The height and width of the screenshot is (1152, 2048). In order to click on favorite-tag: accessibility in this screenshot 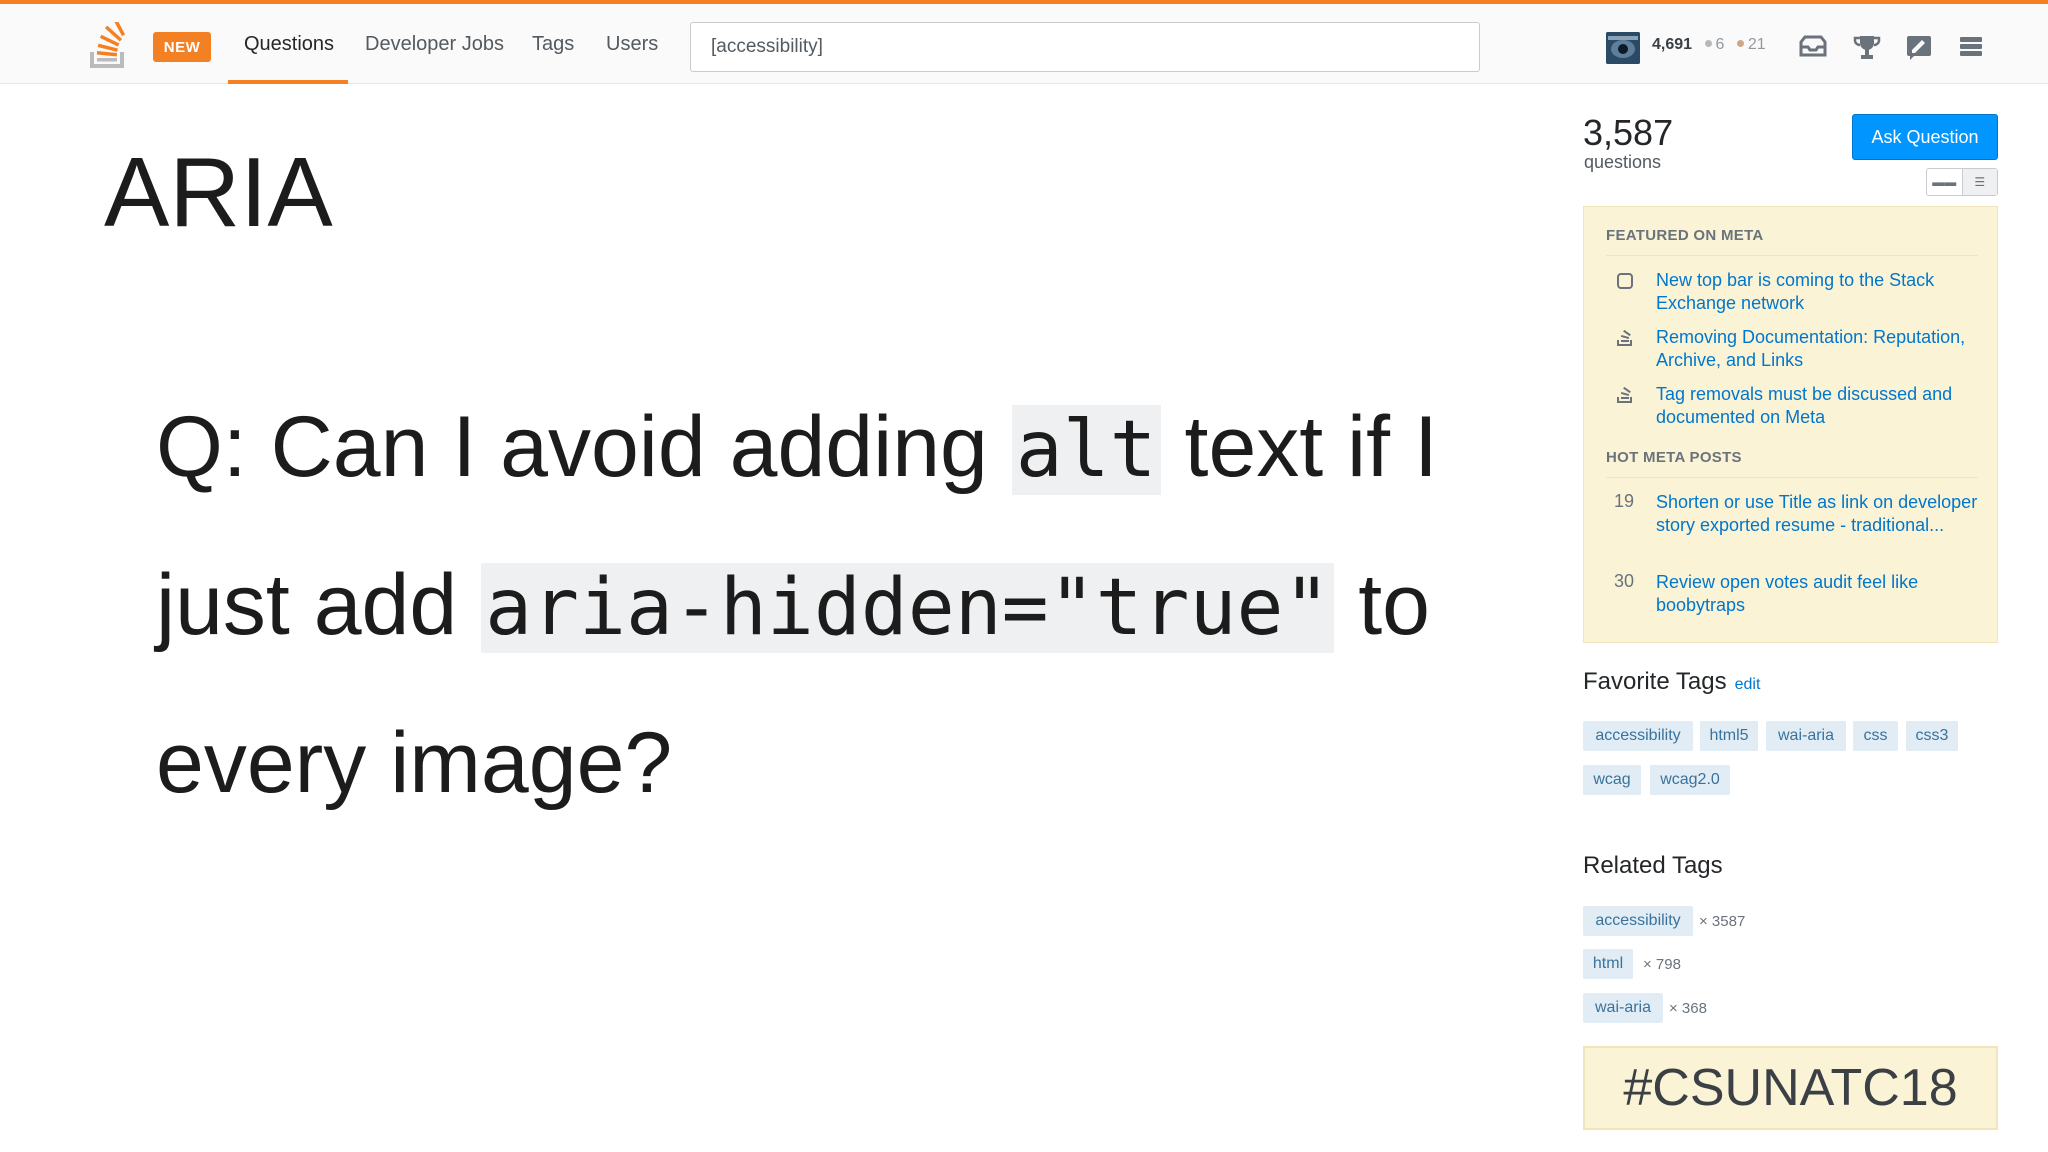, I will do `click(1638, 736)`.